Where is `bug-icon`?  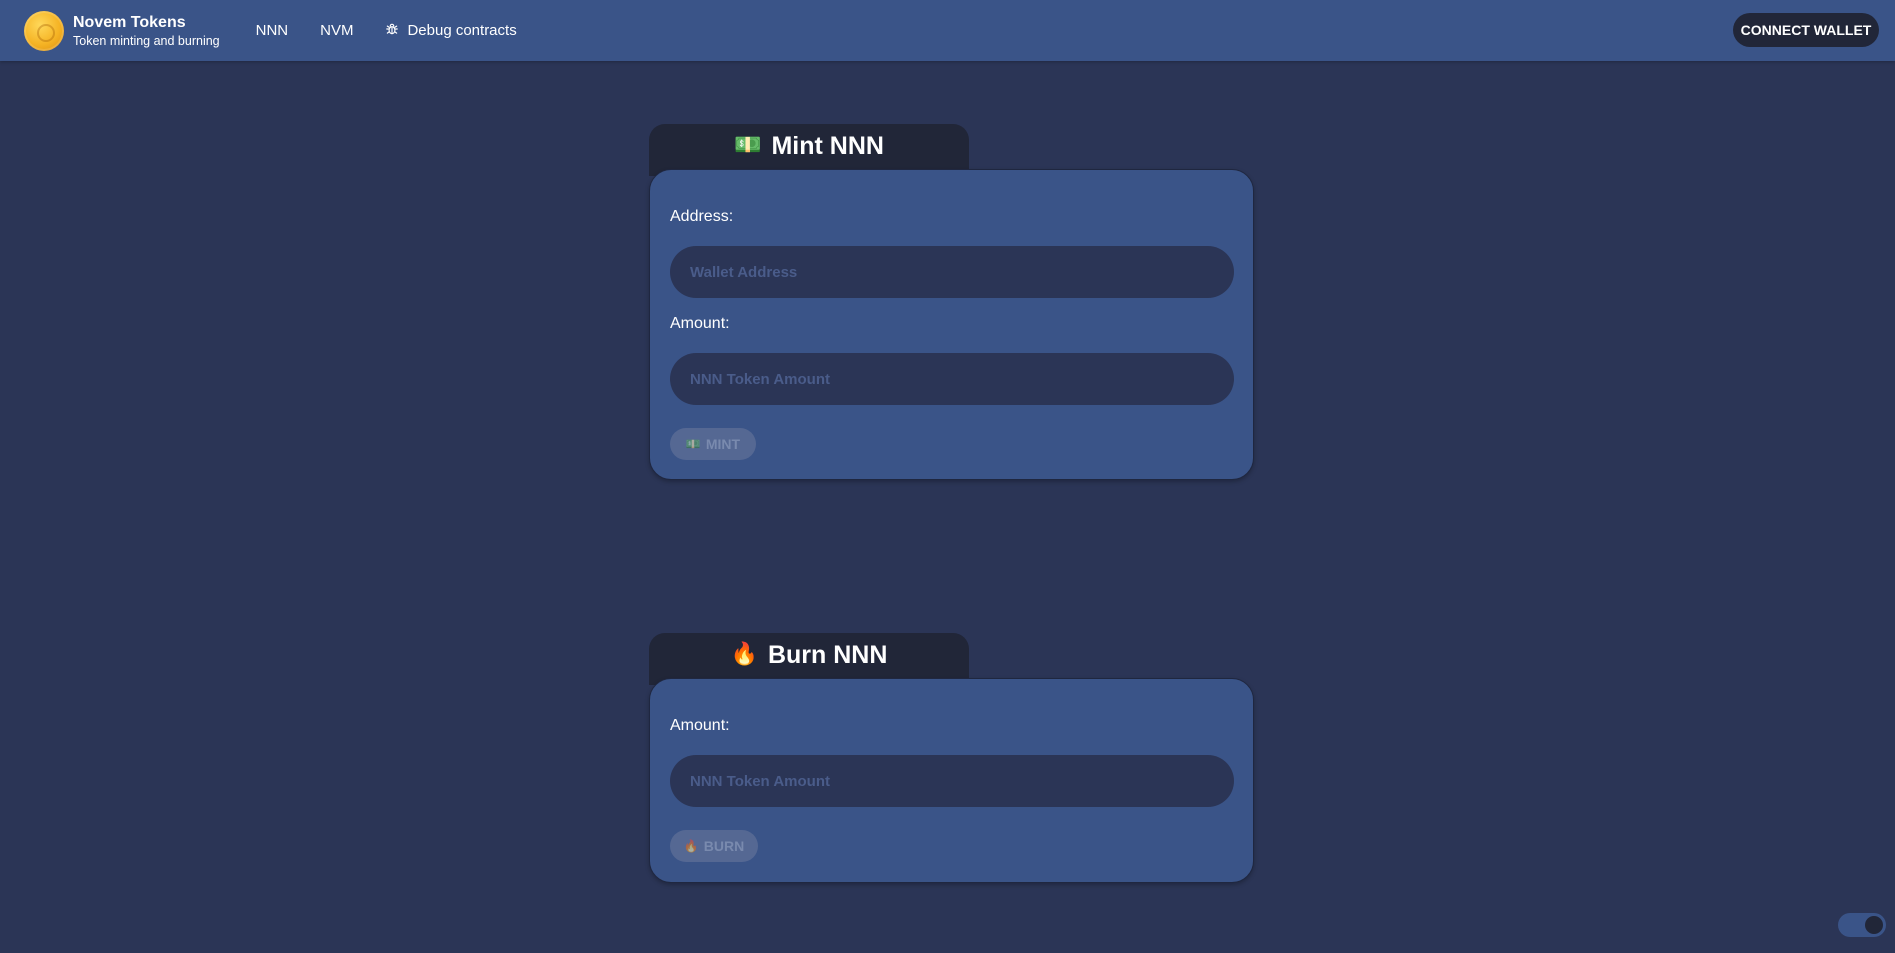 bug-icon is located at coordinates (392, 30).